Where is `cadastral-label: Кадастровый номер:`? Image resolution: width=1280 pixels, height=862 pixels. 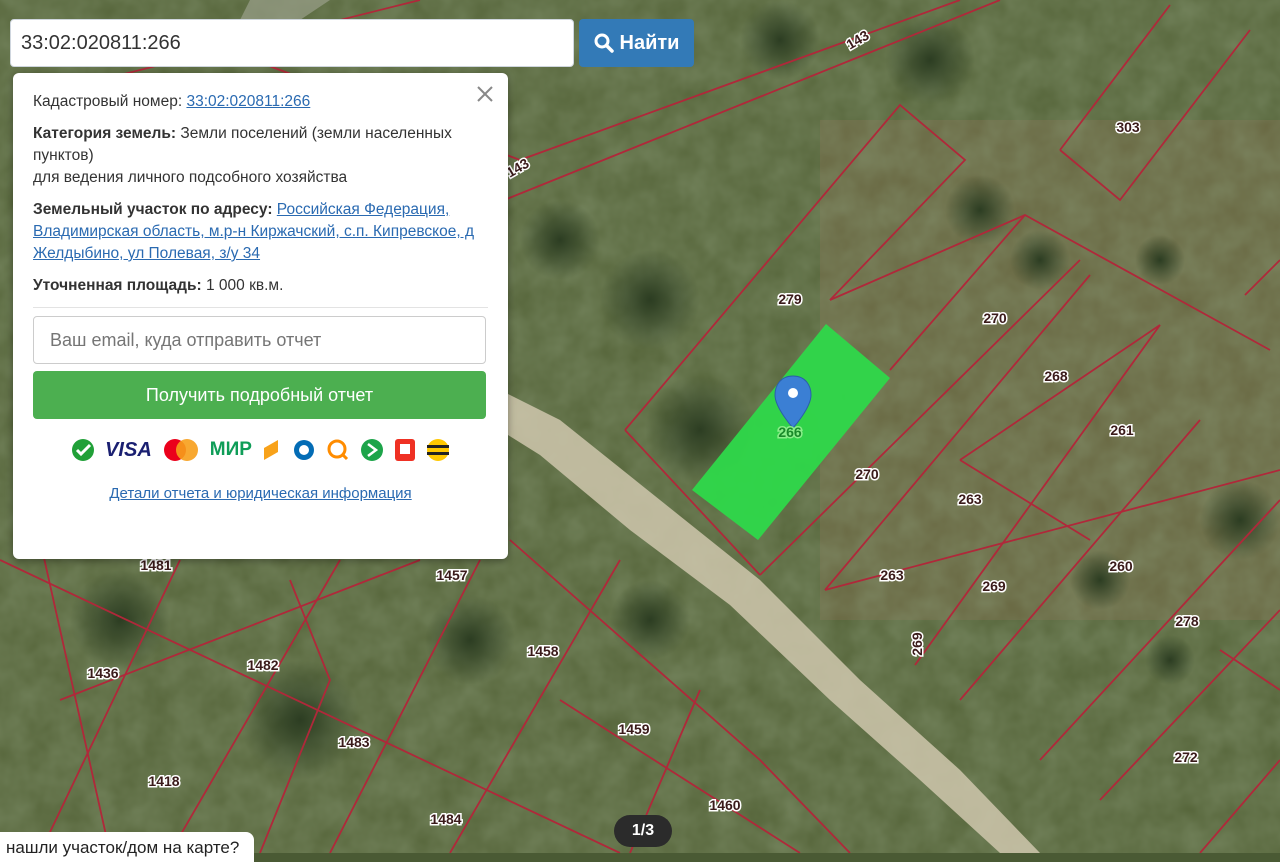
cadastral-label: Кадастровый номер: is located at coordinates (108, 101).